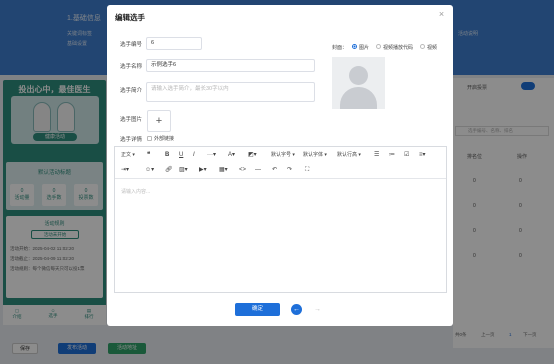 This screenshot has height=364, width=554. I want to click on dialog-title: 编辑选手, so click(130, 17).